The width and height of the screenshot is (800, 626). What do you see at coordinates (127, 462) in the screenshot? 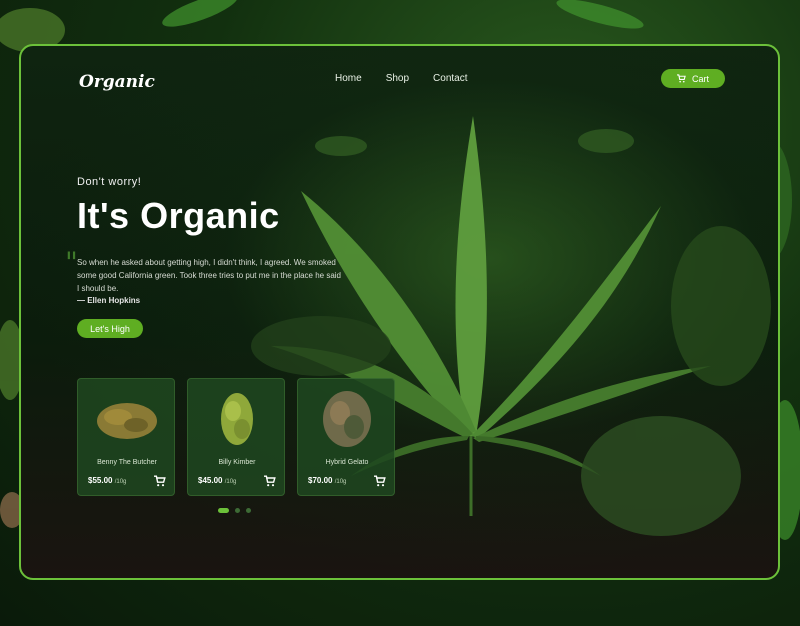
I see `product-name: Benny The Butcher` at bounding box center [127, 462].